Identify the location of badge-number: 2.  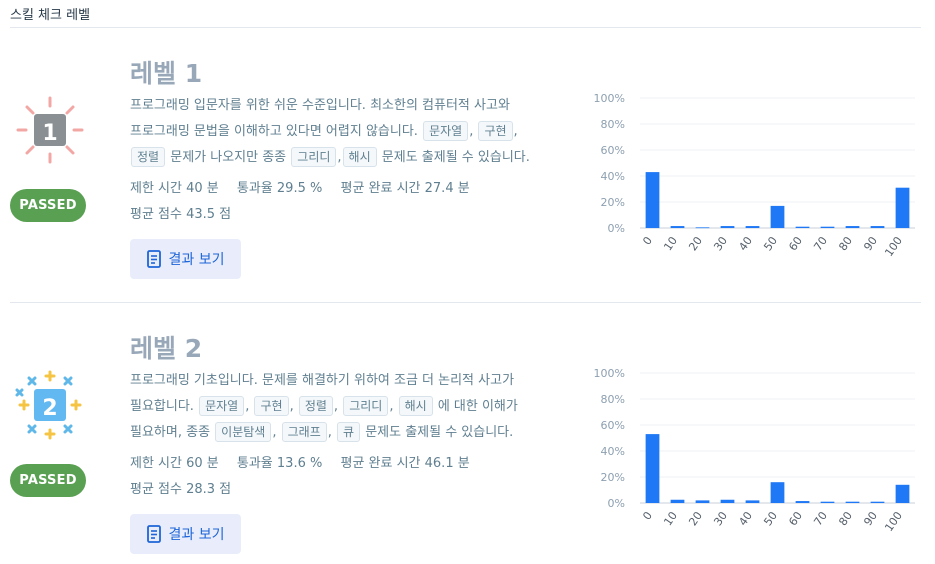
(49, 408).